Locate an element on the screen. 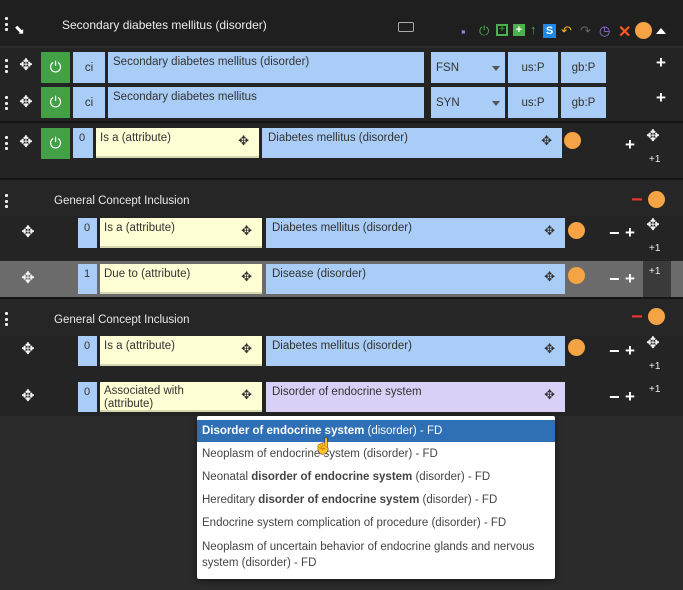 The image size is (683, 590). gci-header: General Concept Inclusion − is located at coordinates (341, 199).